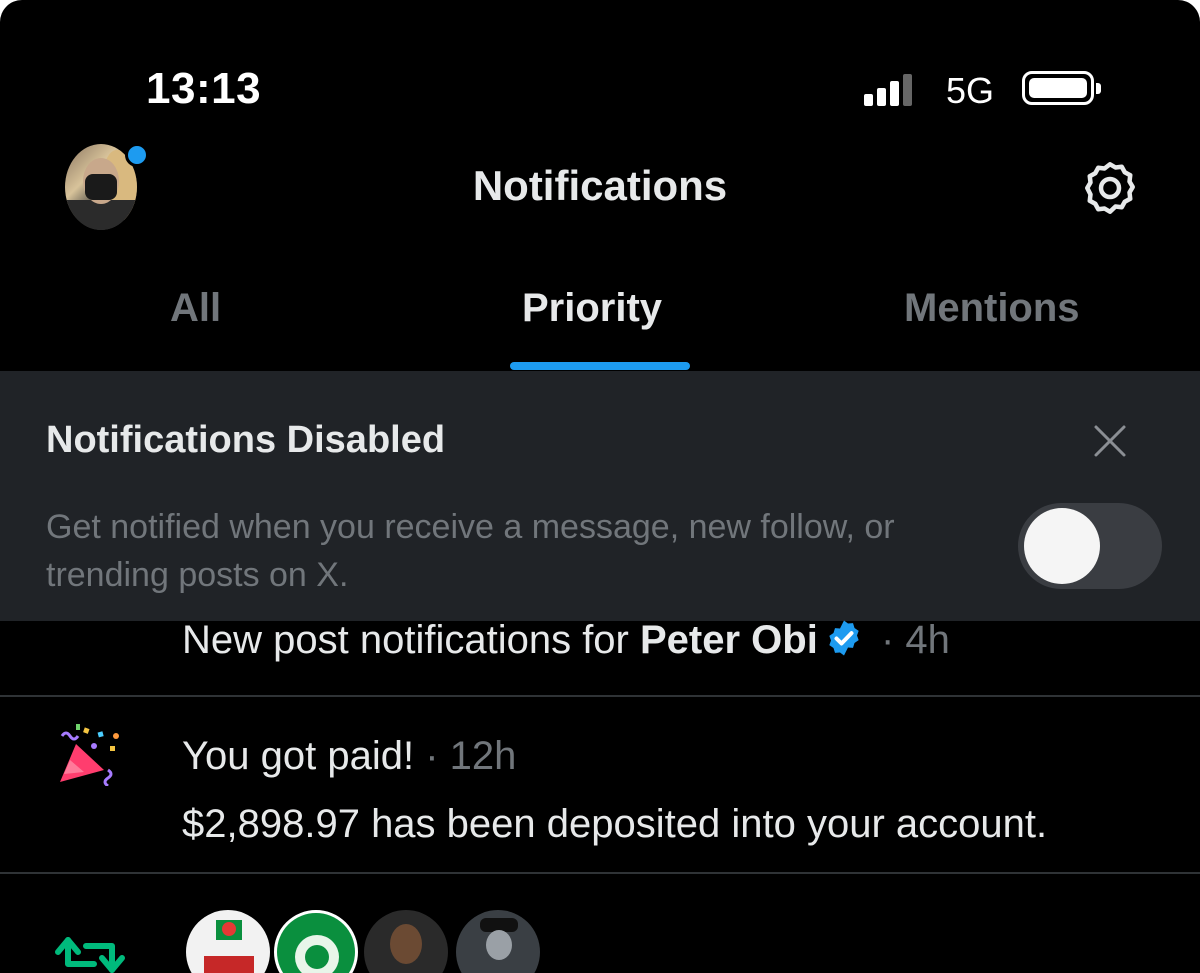  Describe the element at coordinates (90, 955) in the screenshot. I see `repost-icon` at that location.